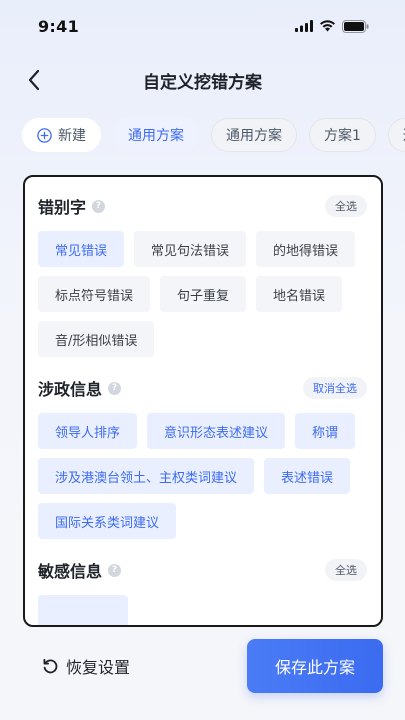 The height and width of the screenshot is (720, 405). What do you see at coordinates (202, 206) in the screenshot?
I see `section-header: 错别字 ? 全选` at bounding box center [202, 206].